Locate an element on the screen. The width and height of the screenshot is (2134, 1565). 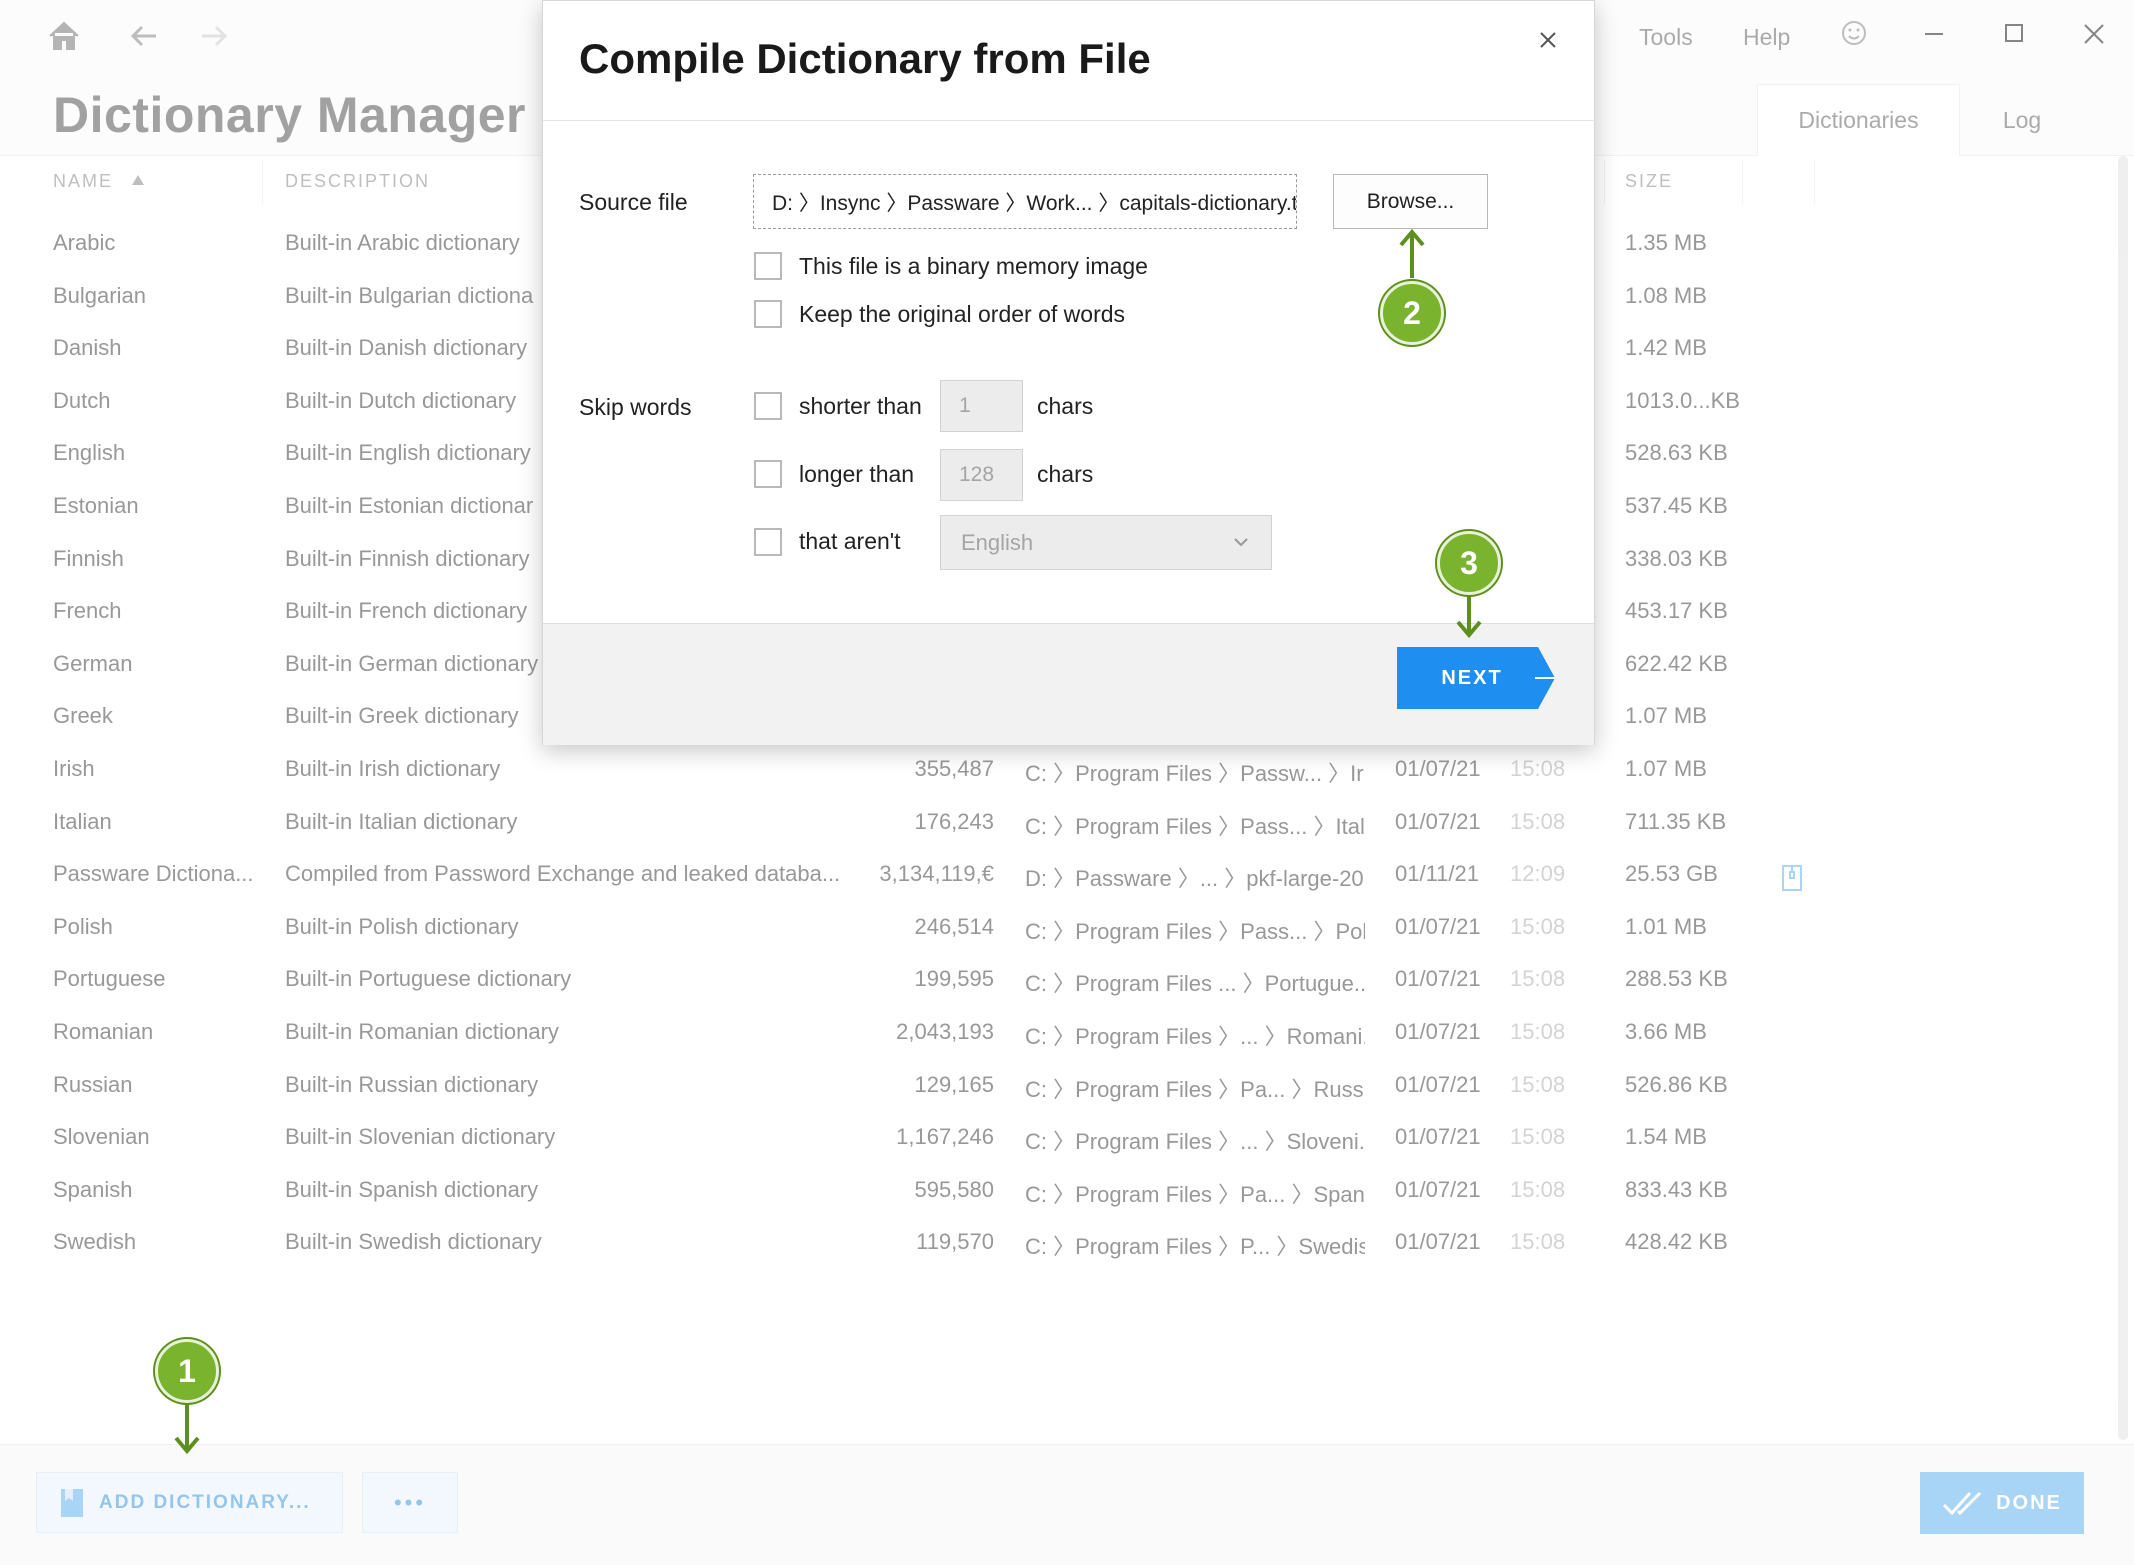
back-arrow-icon is located at coordinates (144, 36).